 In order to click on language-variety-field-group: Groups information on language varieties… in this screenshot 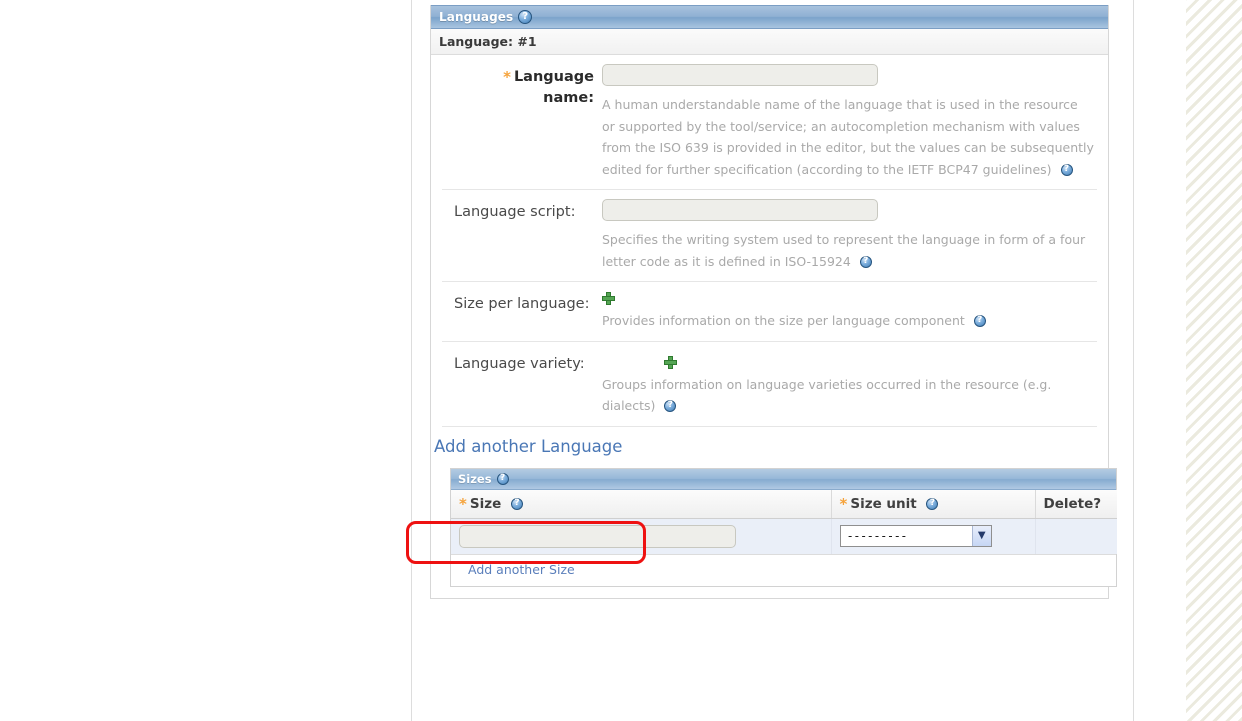, I will do `click(845, 384)`.